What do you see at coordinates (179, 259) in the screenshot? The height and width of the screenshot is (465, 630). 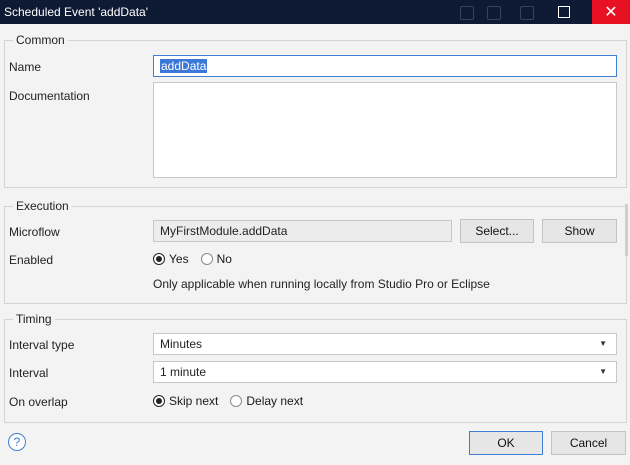 I see `enabled-yes-label: Yes` at bounding box center [179, 259].